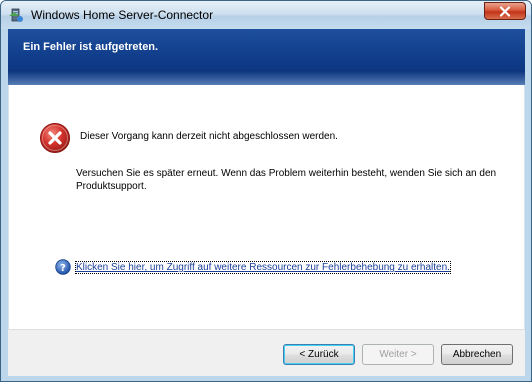 The height and width of the screenshot is (382, 532). What do you see at coordinates (398, 354) in the screenshot?
I see `next-button: Weiter >` at bounding box center [398, 354].